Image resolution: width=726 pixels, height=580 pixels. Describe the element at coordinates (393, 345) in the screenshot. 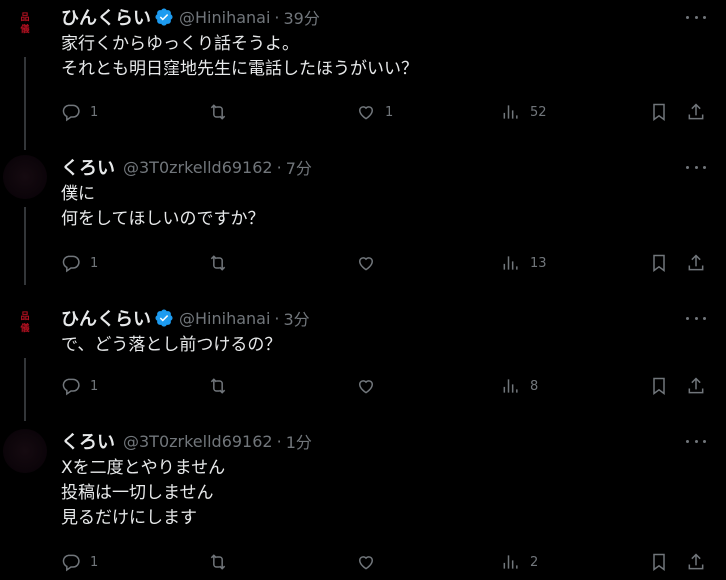

I see `tweet-text: で、どう落とし前つけるの？` at that location.